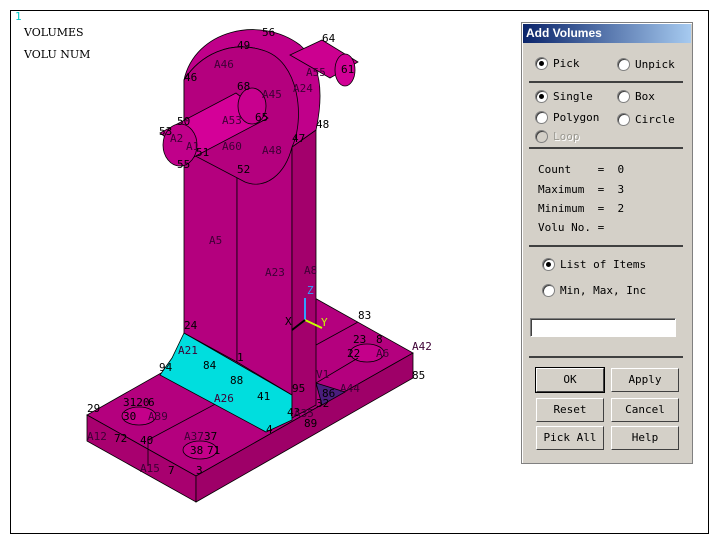 The image size is (720, 546). What do you see at coordinates (150, 468) in the screenshot?
I see `model-label: A15` at bounding box center [150, 468].